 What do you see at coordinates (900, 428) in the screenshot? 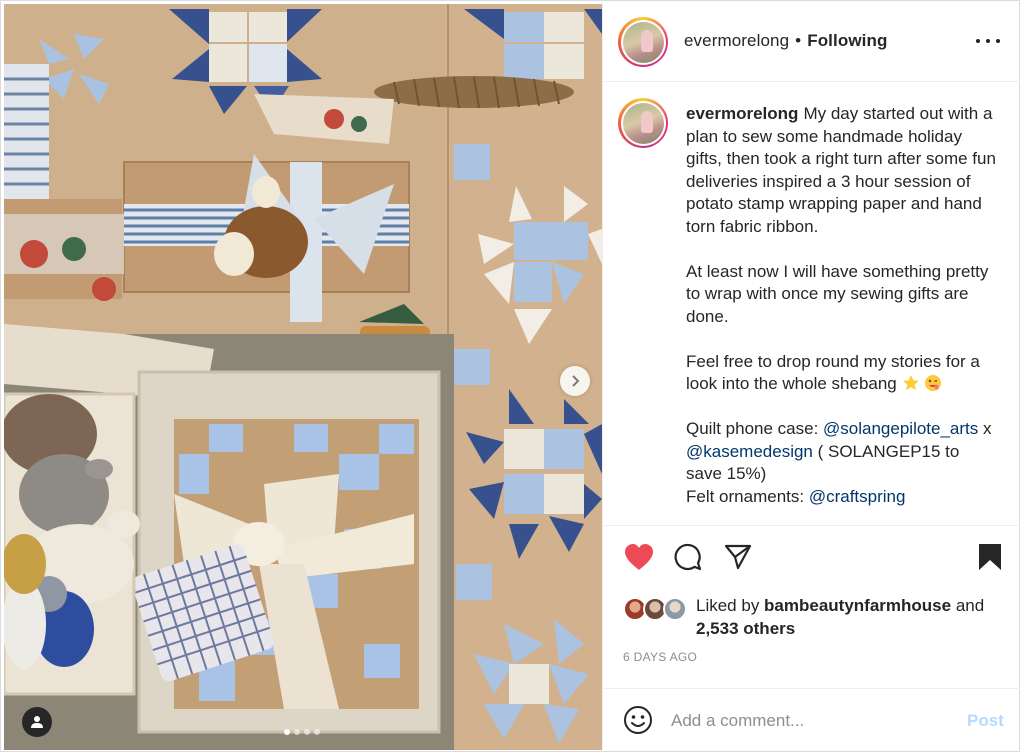
I see `mention-link: @solangepilote_arts` at bounding box center [900, 428].